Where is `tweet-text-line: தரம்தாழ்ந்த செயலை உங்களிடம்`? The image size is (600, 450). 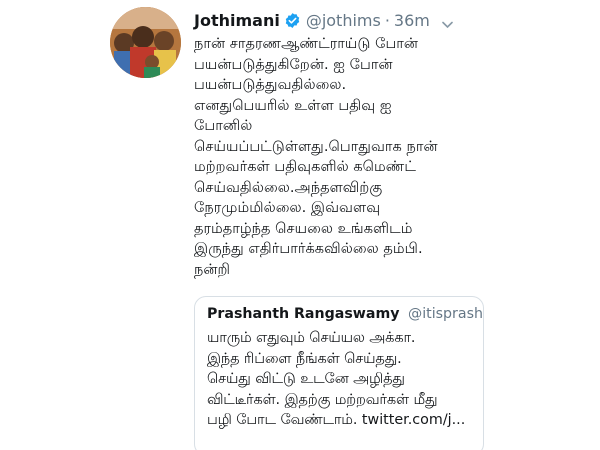
tweet-text-line: தரம்தாழ்ந்த செயலை உங்களிடம் is located at coordinates (303, 228).